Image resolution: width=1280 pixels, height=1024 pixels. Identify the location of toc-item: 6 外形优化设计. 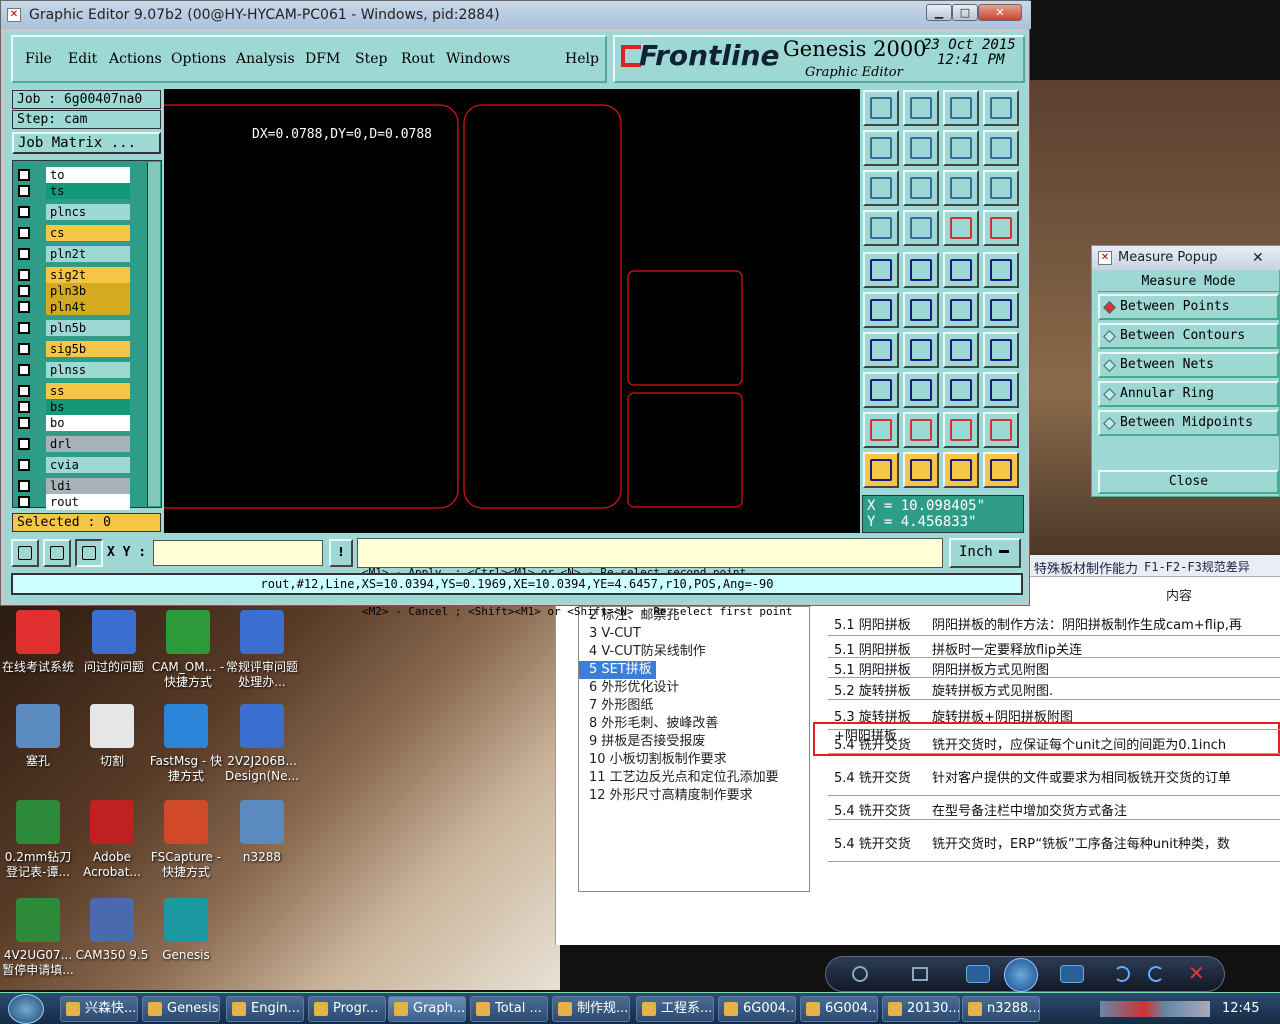
(694, 688).